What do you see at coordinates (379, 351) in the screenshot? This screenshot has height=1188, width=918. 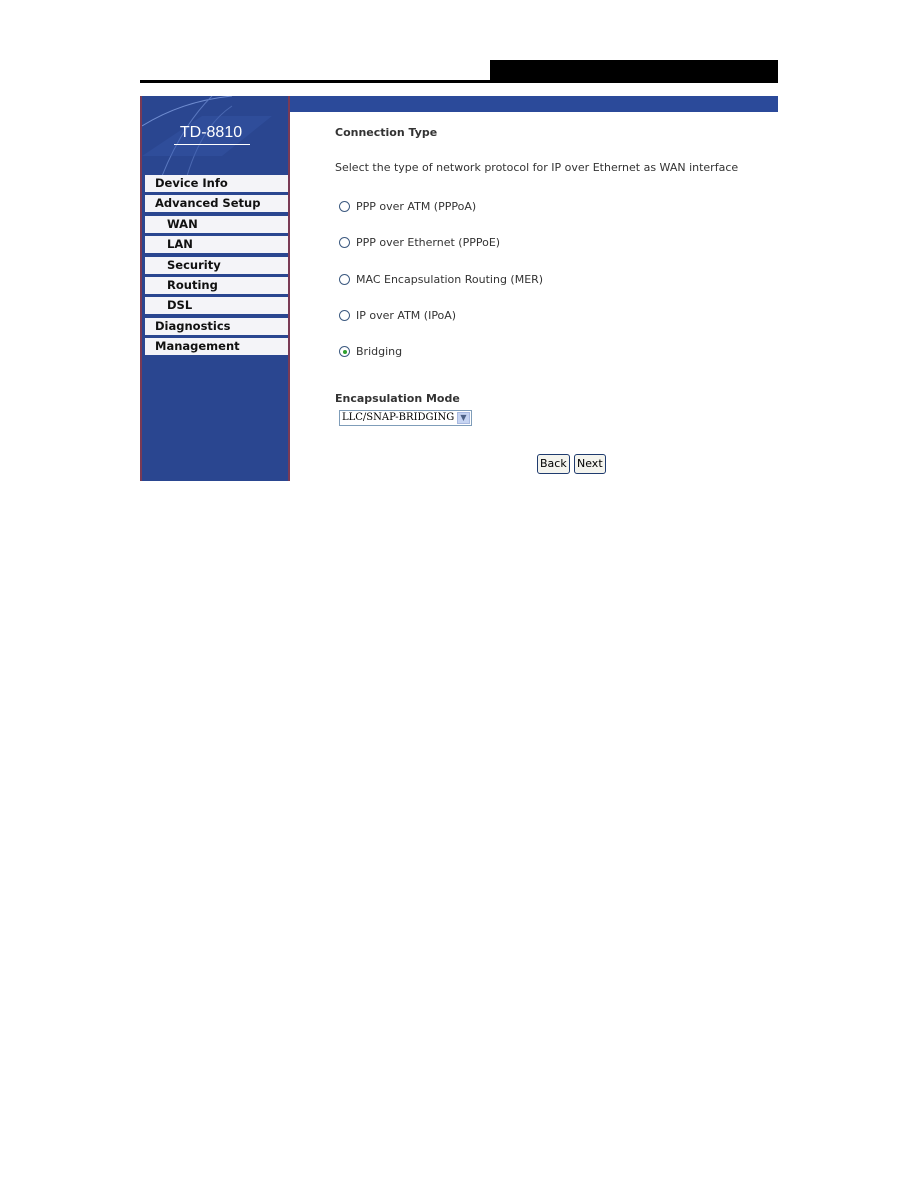 I see `option-label: Bridging` at bounding box center [379, 351].